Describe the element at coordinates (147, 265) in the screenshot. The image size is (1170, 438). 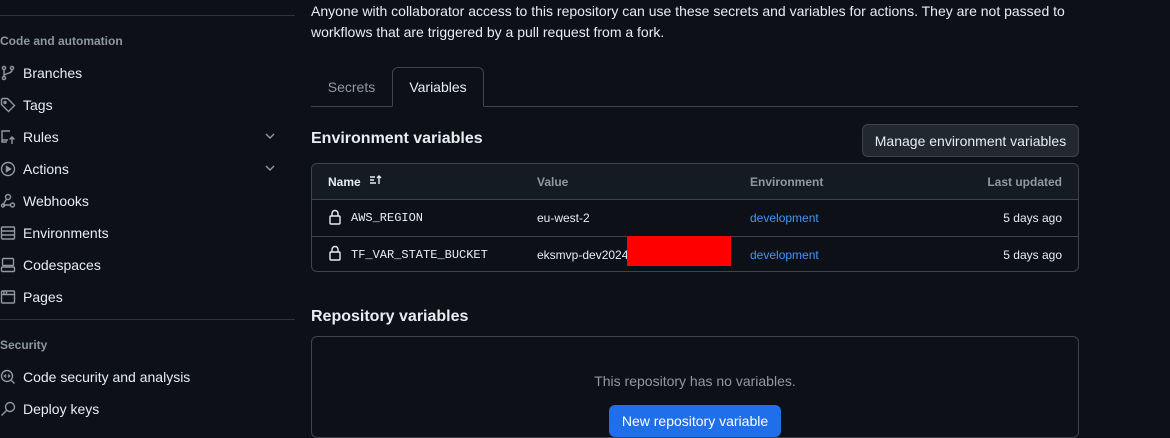
I see `sidebar-item-codespaces: Codespaces` at that location.